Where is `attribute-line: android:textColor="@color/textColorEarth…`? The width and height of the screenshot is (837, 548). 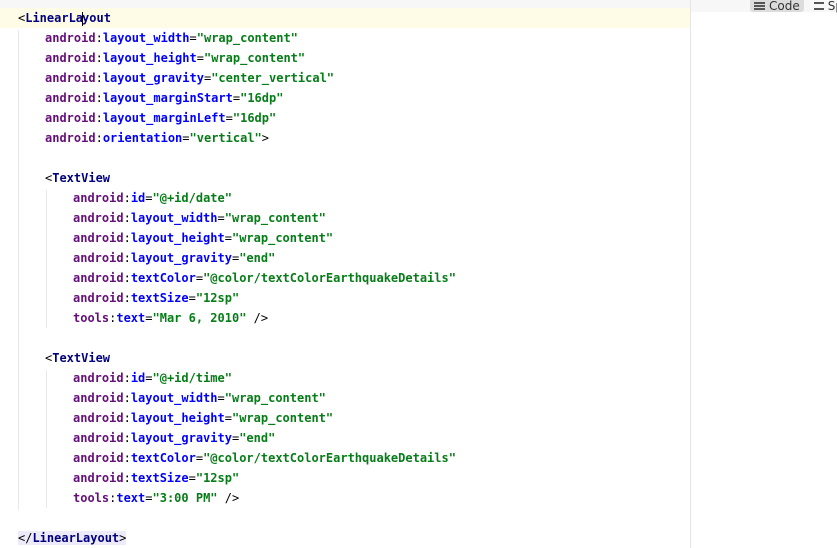
attribute-line: android:textColor="@color/textColorEarth… is located at coordinates (237, 278).